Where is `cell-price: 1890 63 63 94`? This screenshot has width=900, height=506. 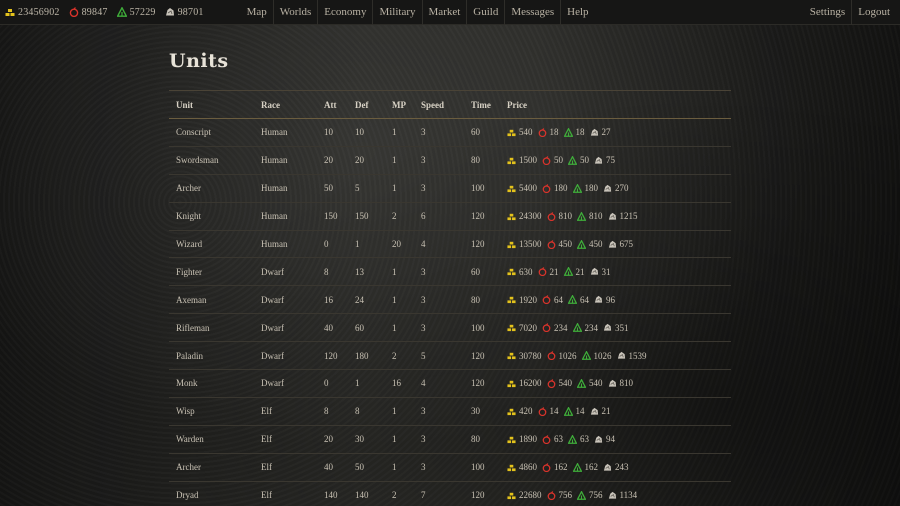 cell-price: 1890 63 63 94 is located at coordinates (615, 439).